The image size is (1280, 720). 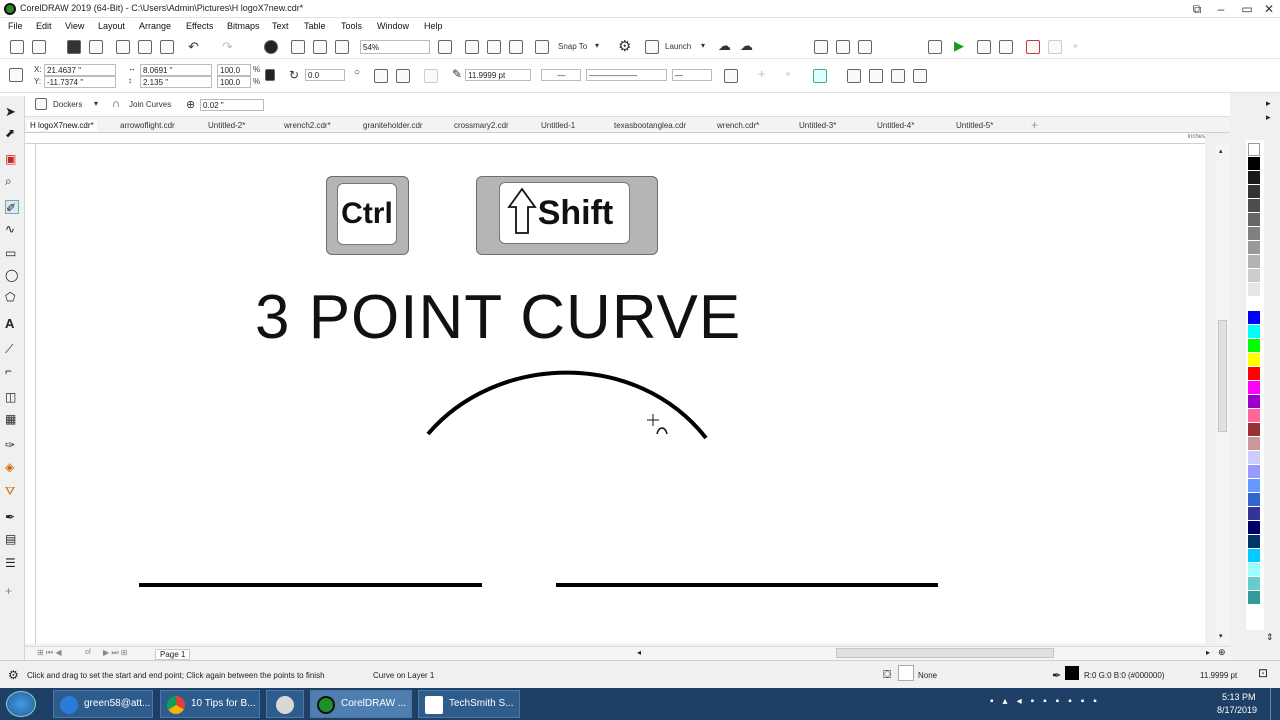 I want to click on menu-arrange: Arrange, so click(x=155, y=26).